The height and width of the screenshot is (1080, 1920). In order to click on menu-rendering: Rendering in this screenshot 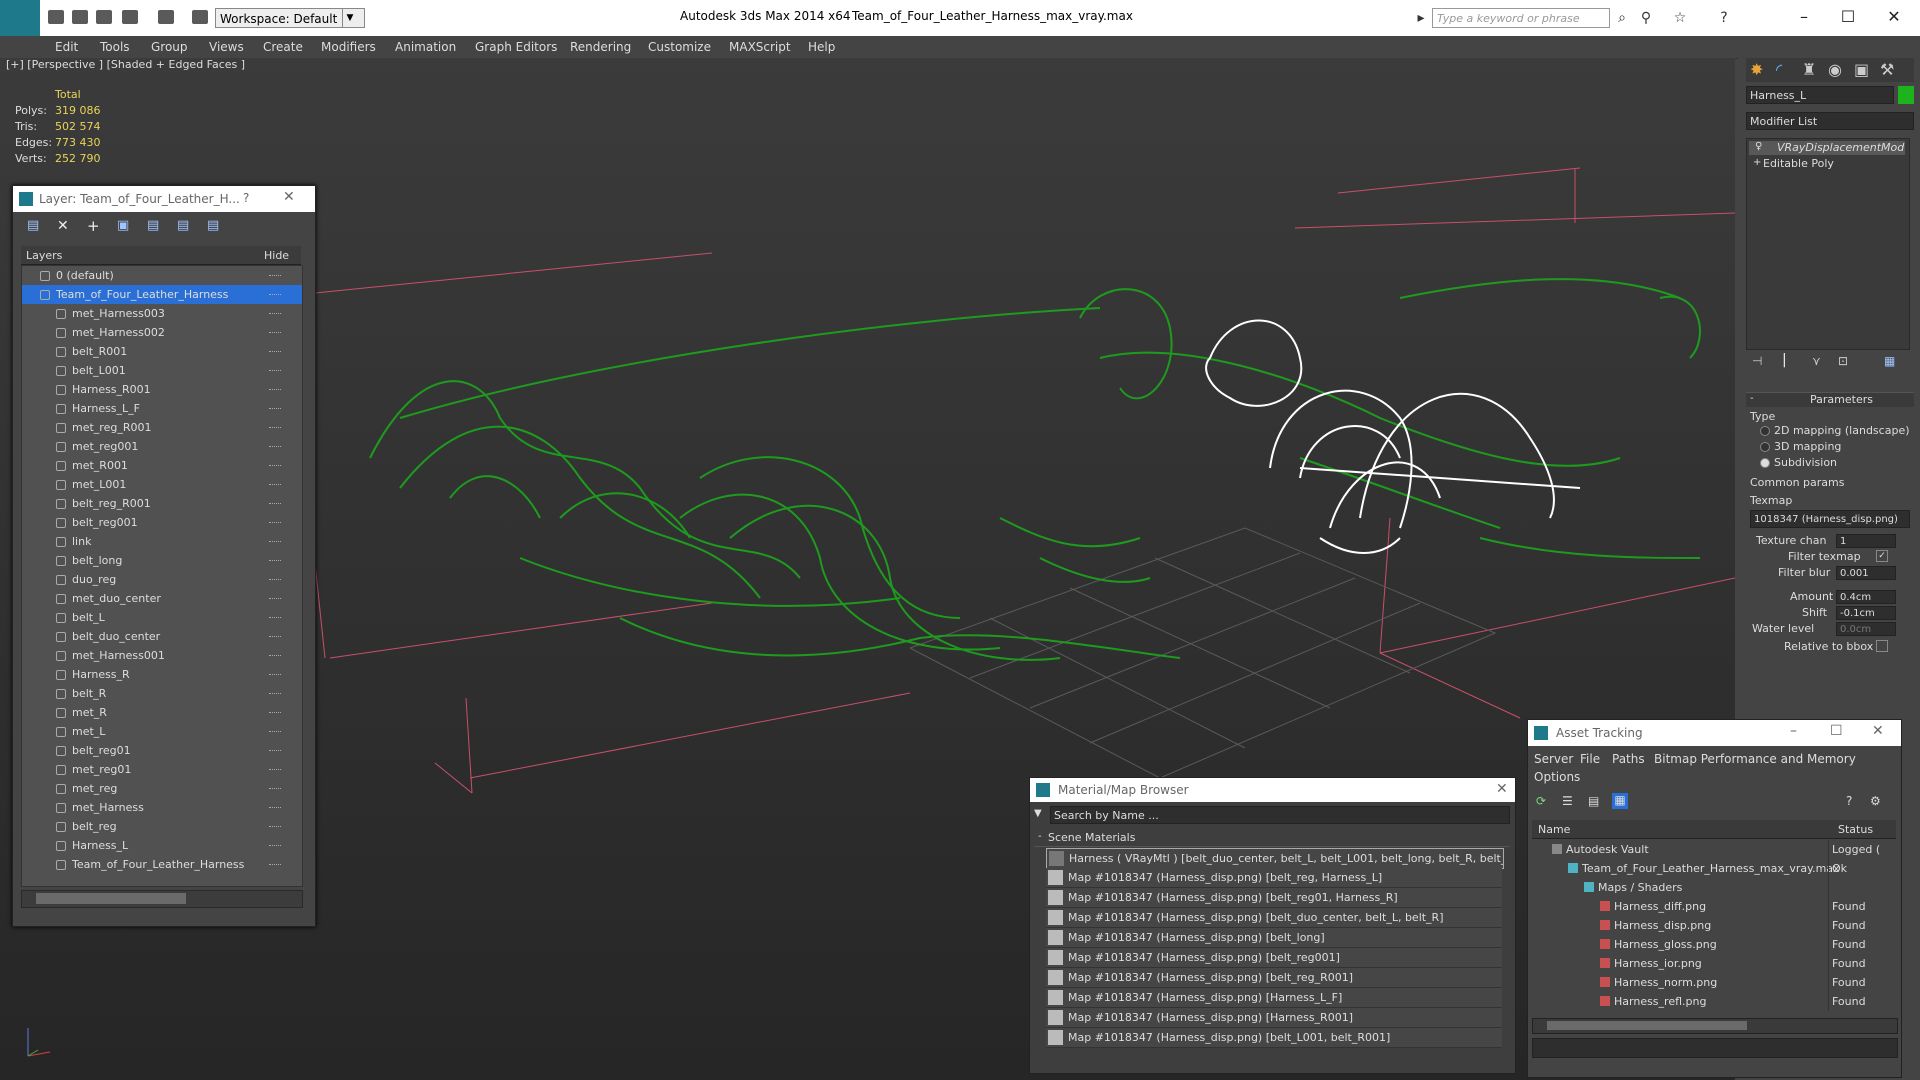, I will do `click(600, 47)`.